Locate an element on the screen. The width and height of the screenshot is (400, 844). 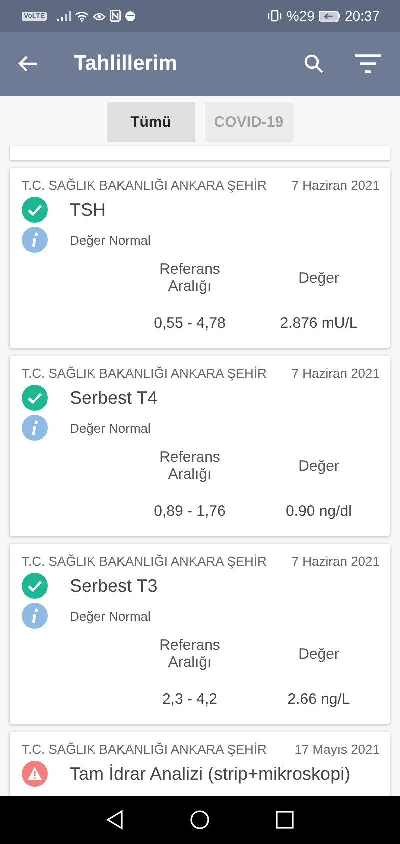
test-name: TSH is located at coordinates (88, 210).